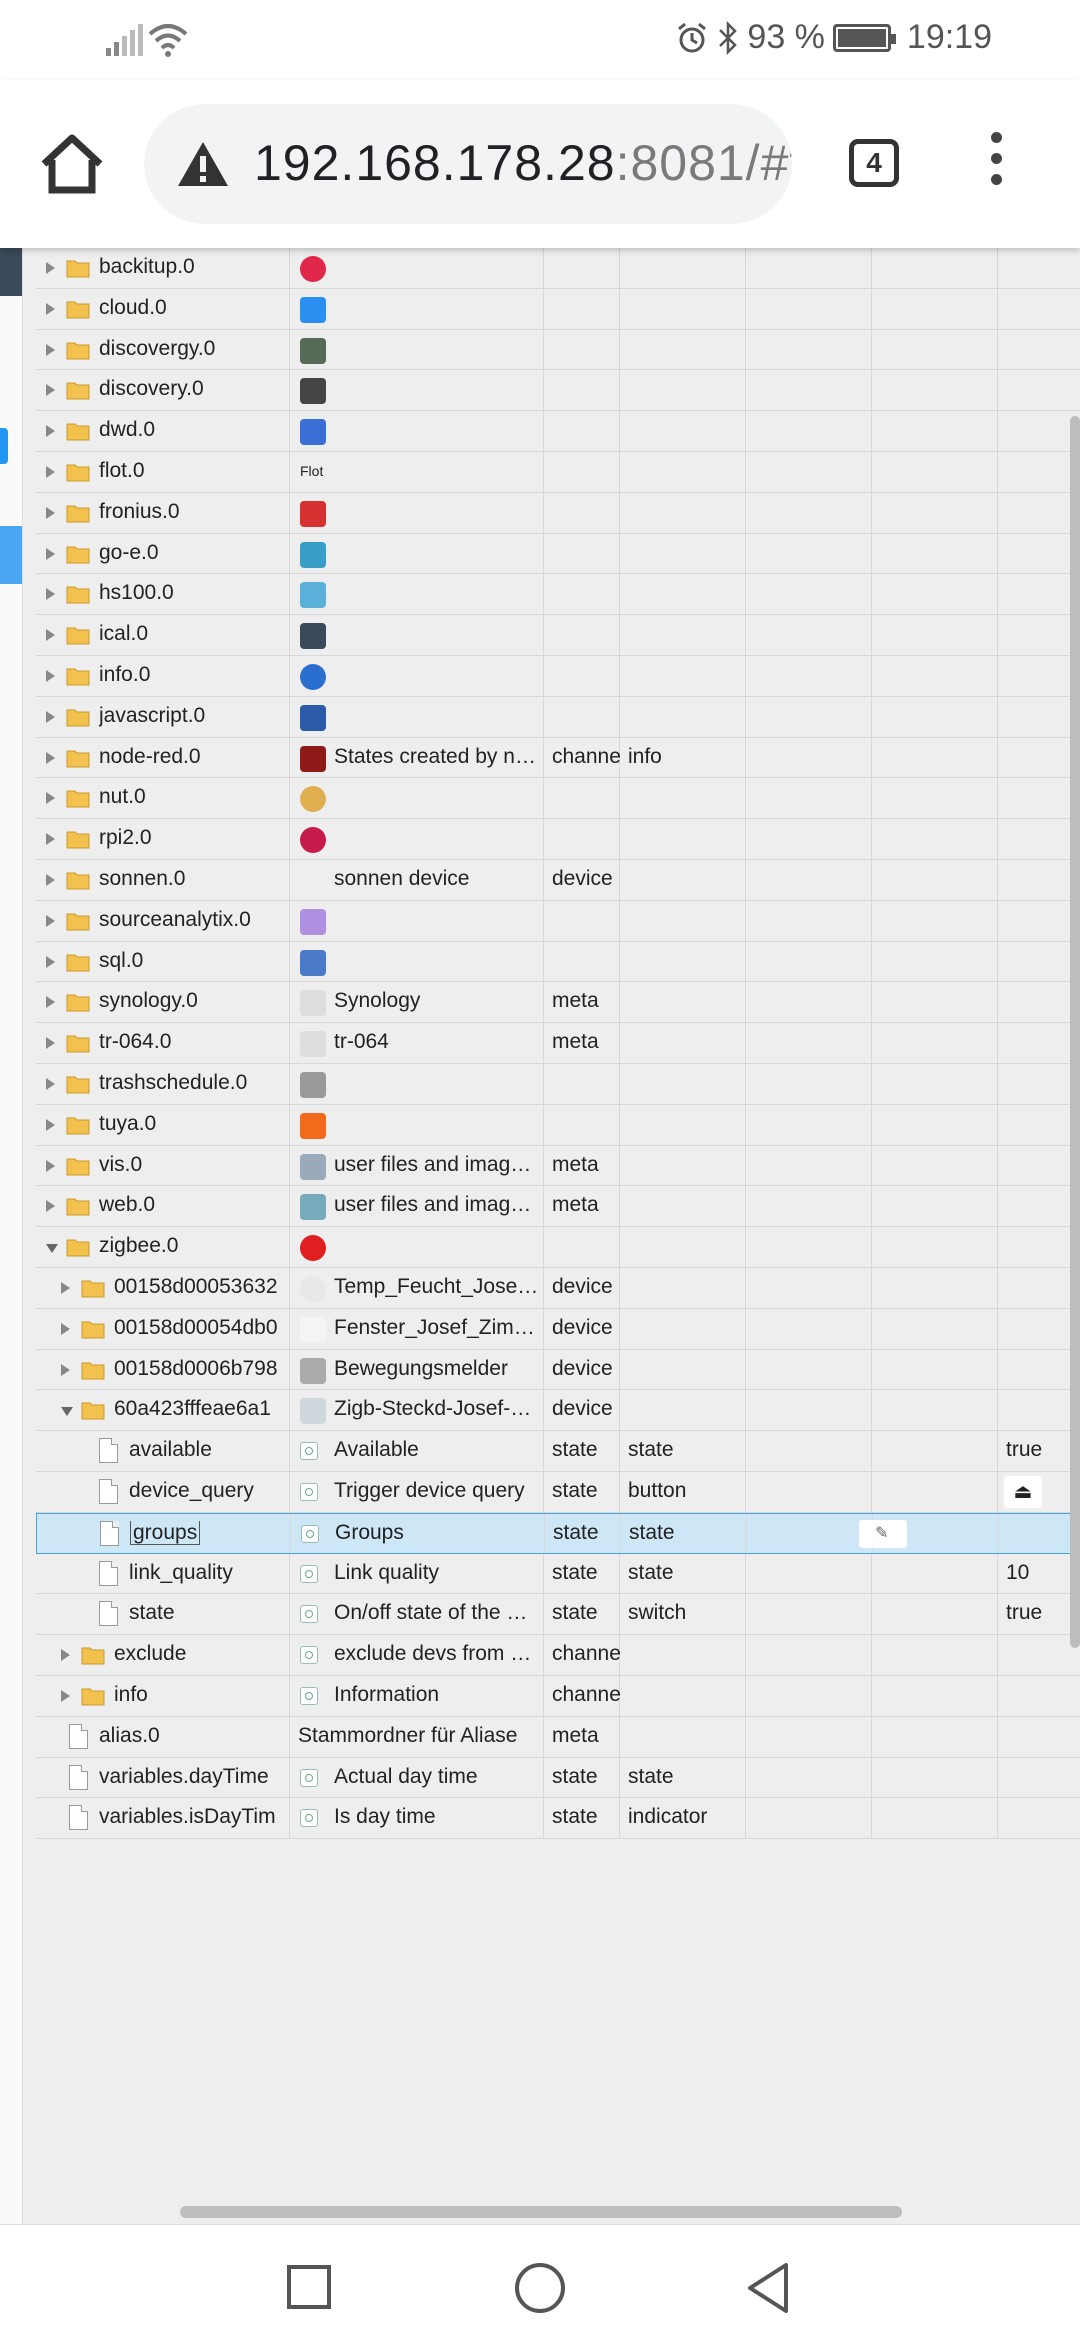 This screenshot has height=2341, width=1080. Describe the element at coordinates (193, 797) in the screenshot. I see `object-id: nut.0` at that location.